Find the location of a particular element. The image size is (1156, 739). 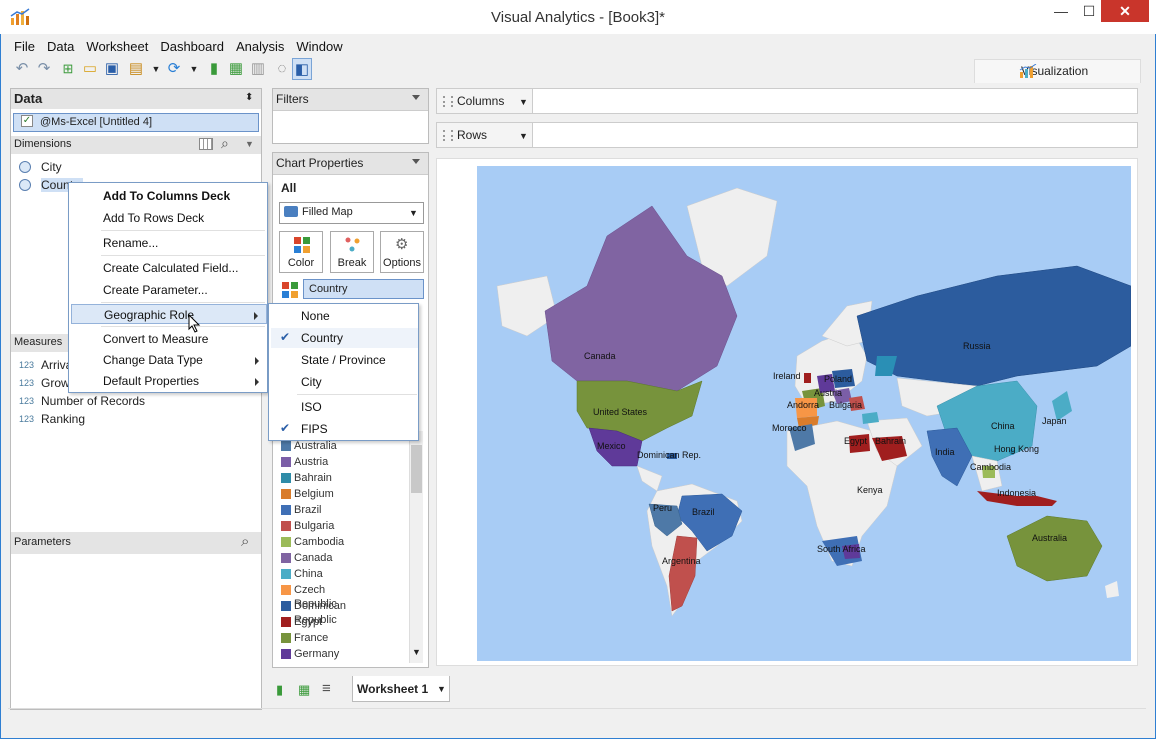

menu-window: Window is located at coordinates (319, 46).